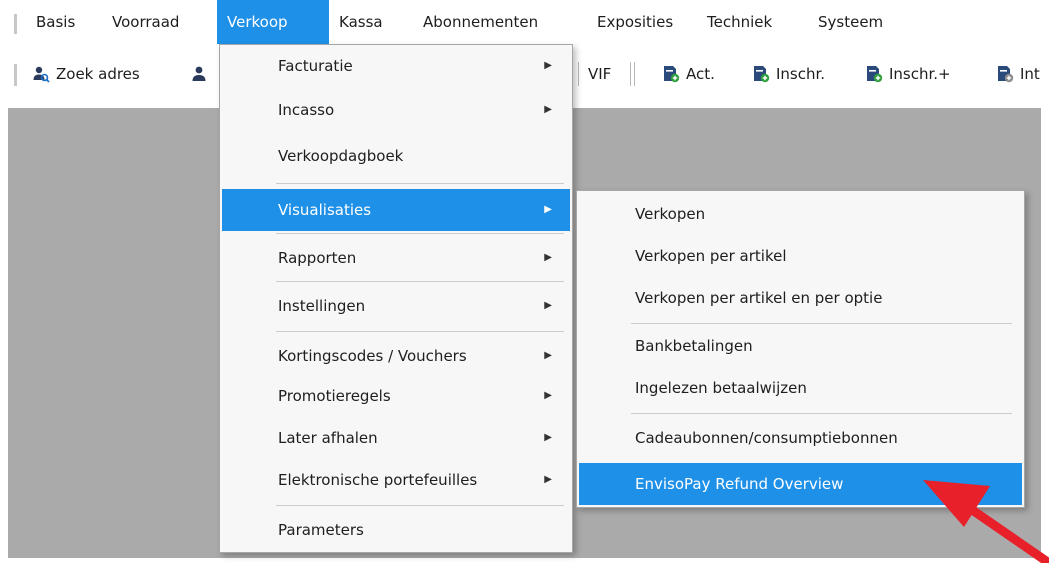 Image resolution: width=1049 pixels, height=563 pixels. Describe the element at coordinates (801, 74) in the screenshot. I see `inschr-label: Inschr.` at that location.